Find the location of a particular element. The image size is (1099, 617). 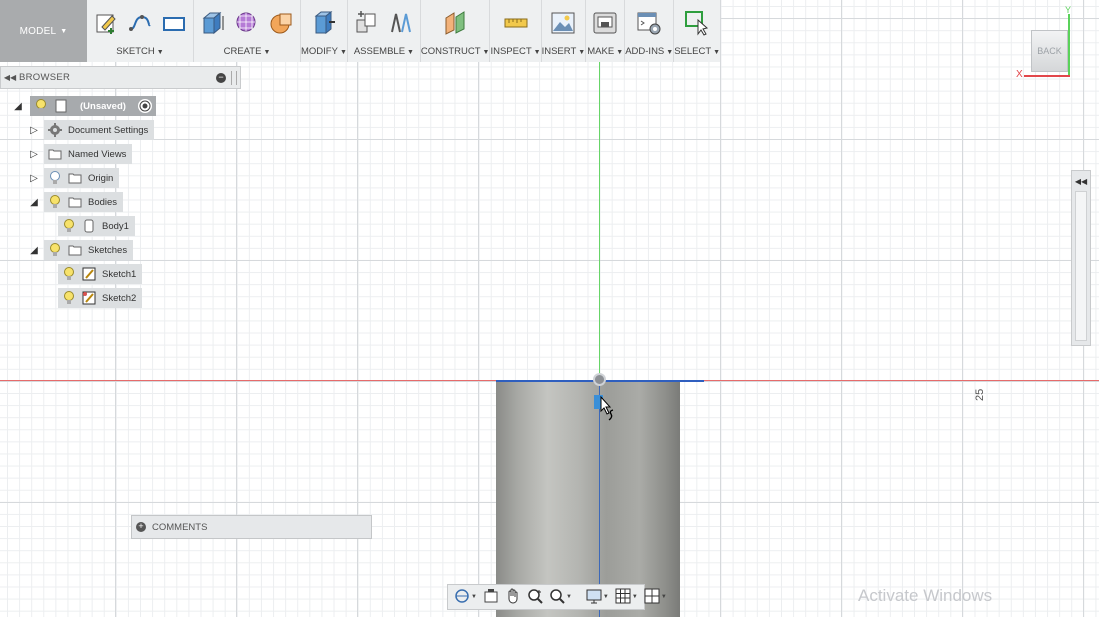

pan-button is located at coordinates (513, 597).